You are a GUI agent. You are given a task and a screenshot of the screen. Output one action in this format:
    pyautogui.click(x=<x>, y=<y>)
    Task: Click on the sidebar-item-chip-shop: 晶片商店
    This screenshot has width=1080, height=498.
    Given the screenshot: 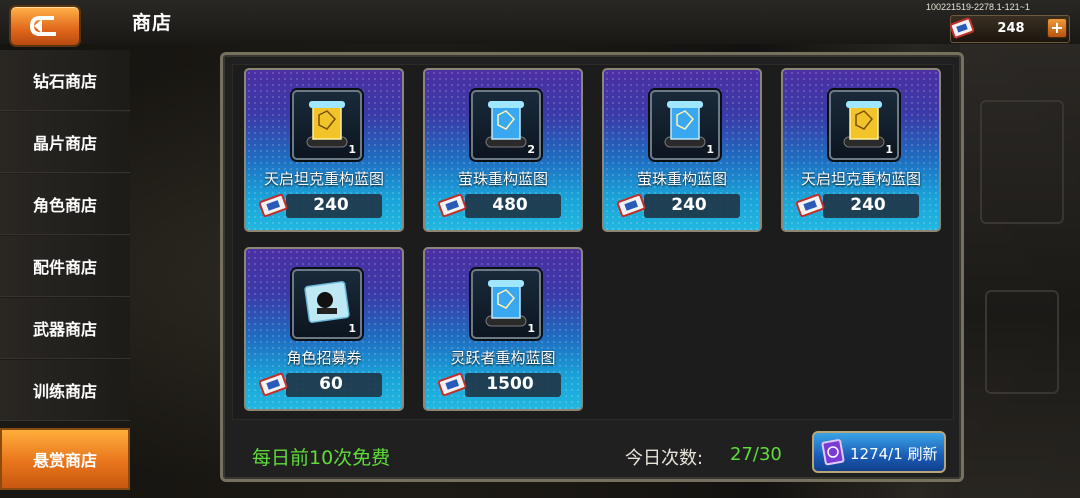 What is the action you would take?
    pyautogui.click(x=65, y=142)
    